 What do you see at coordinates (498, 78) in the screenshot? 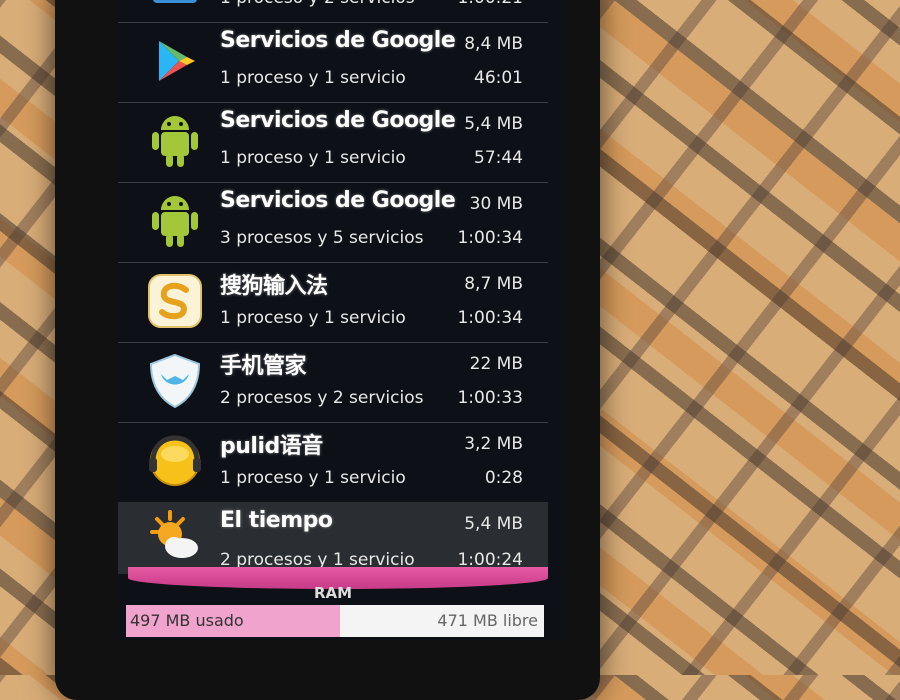
I see `uptime: 46:01` at bounding box center [498, 78].